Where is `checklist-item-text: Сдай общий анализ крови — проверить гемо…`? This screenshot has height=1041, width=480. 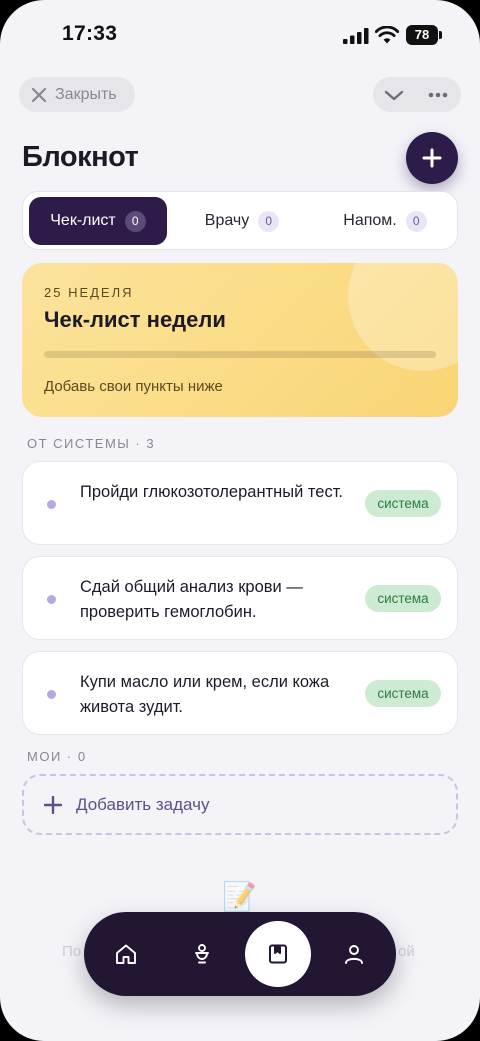
checklist-item-text: Сдай общий анализ крови — проверить гемо… is located at coordinates (191, 599).